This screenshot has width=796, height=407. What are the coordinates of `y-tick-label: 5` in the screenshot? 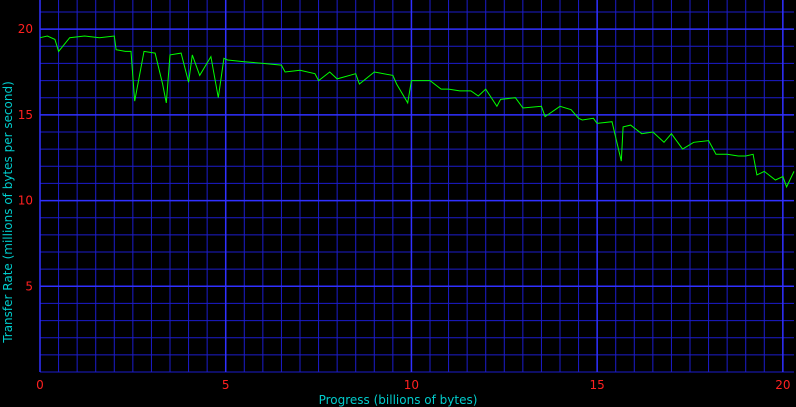 It's located at (29, 286).